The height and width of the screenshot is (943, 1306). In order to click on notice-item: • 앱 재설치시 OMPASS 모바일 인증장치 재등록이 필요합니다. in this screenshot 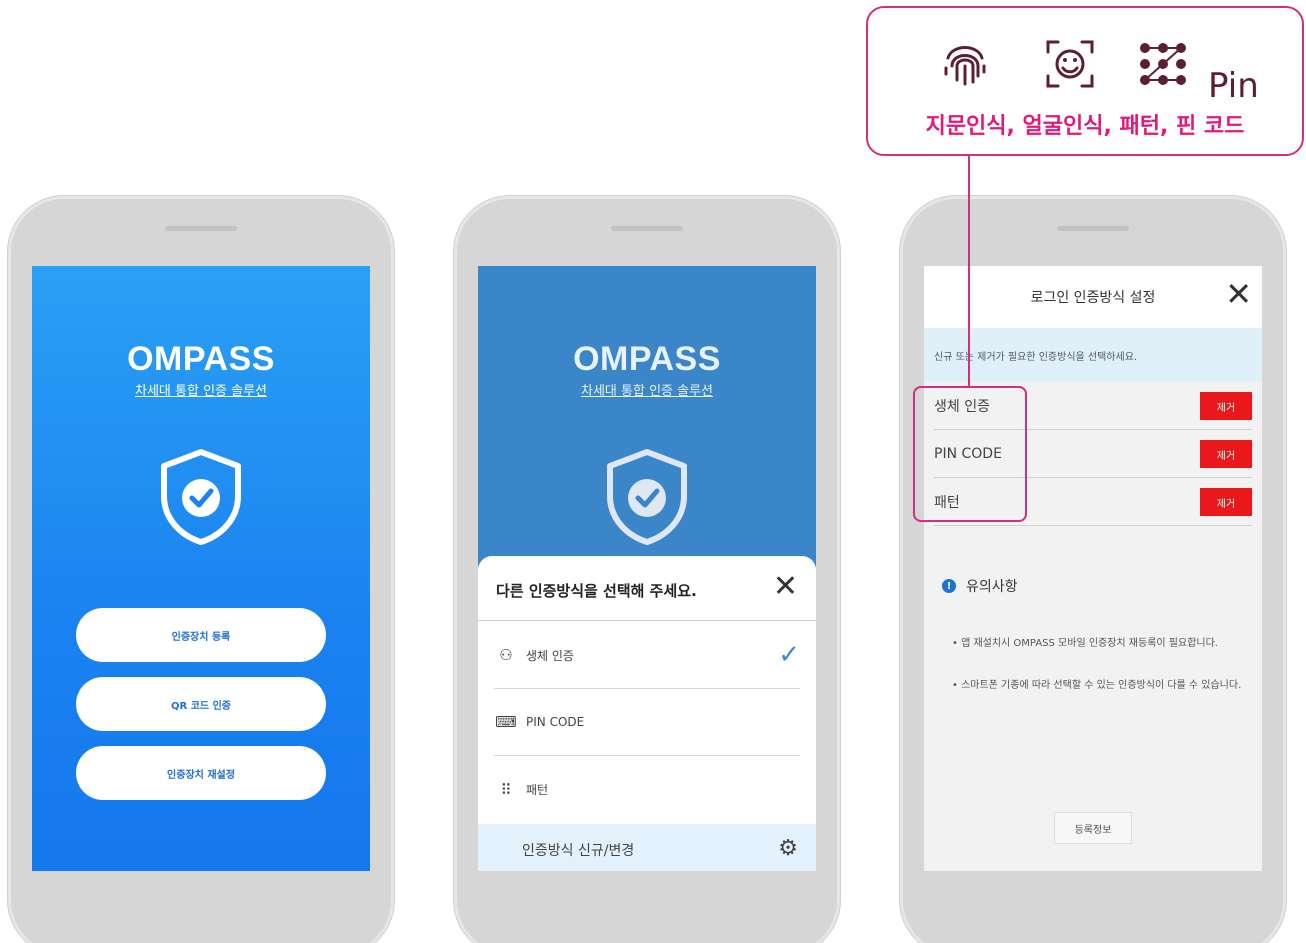, I will do `click(1085, 643)`.